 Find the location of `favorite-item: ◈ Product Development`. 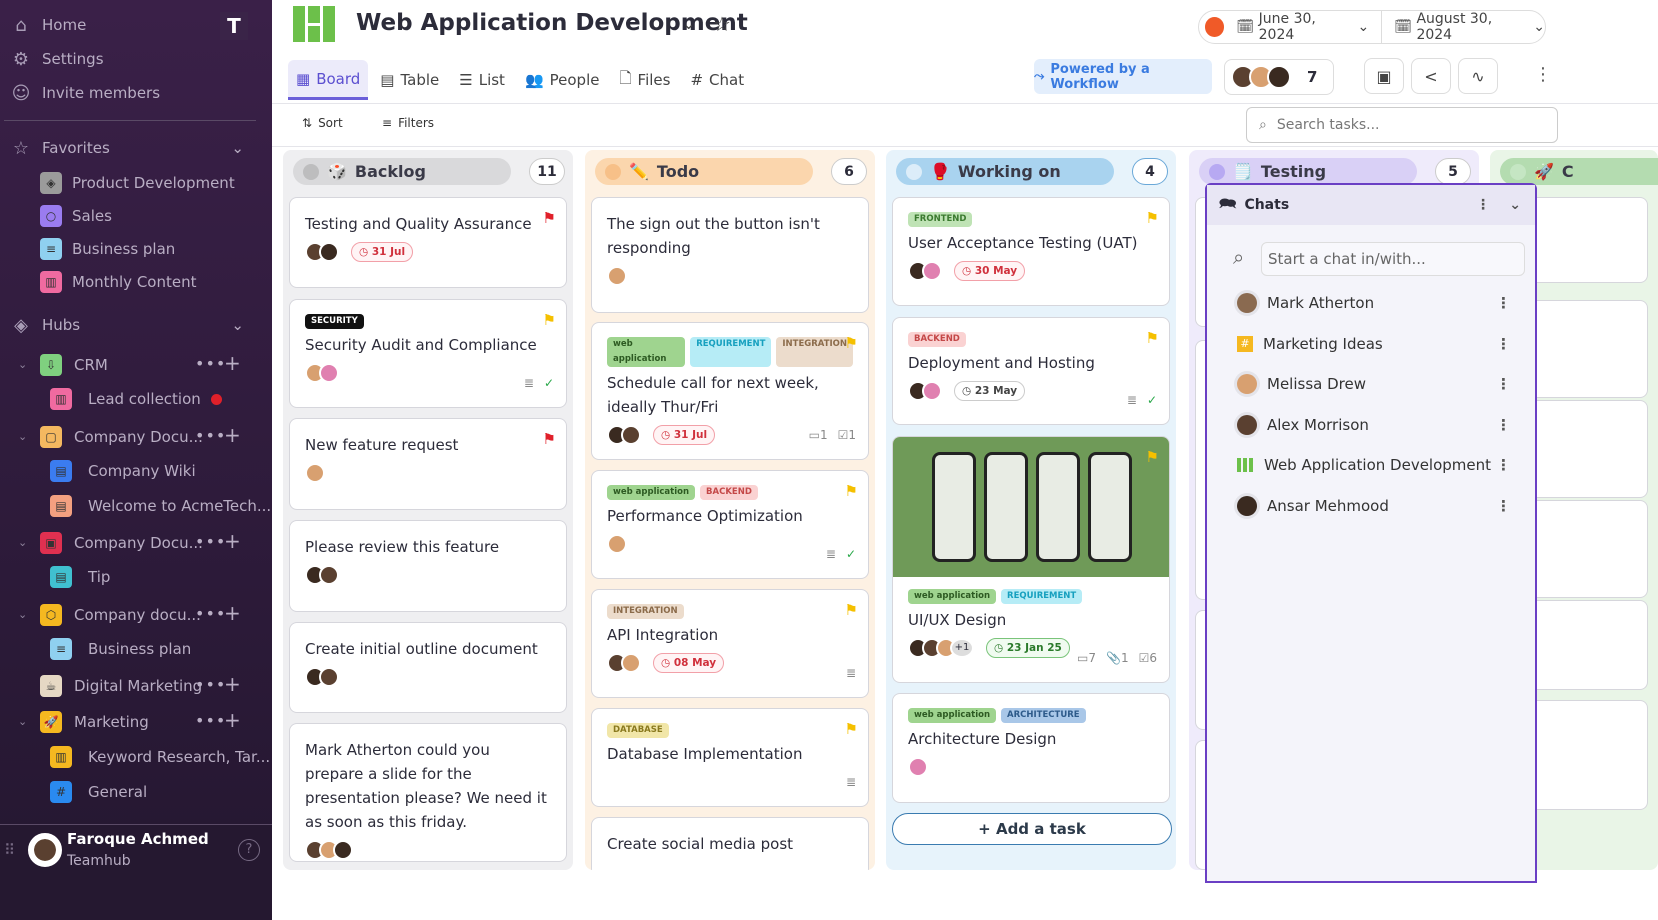

favorite-item: ◈ Product Development is located at coordinates (137, 183).